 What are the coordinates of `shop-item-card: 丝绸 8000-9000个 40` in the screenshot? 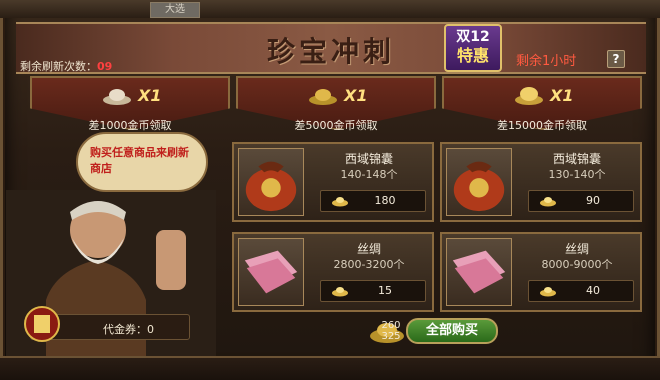 It's located at (541, 272).